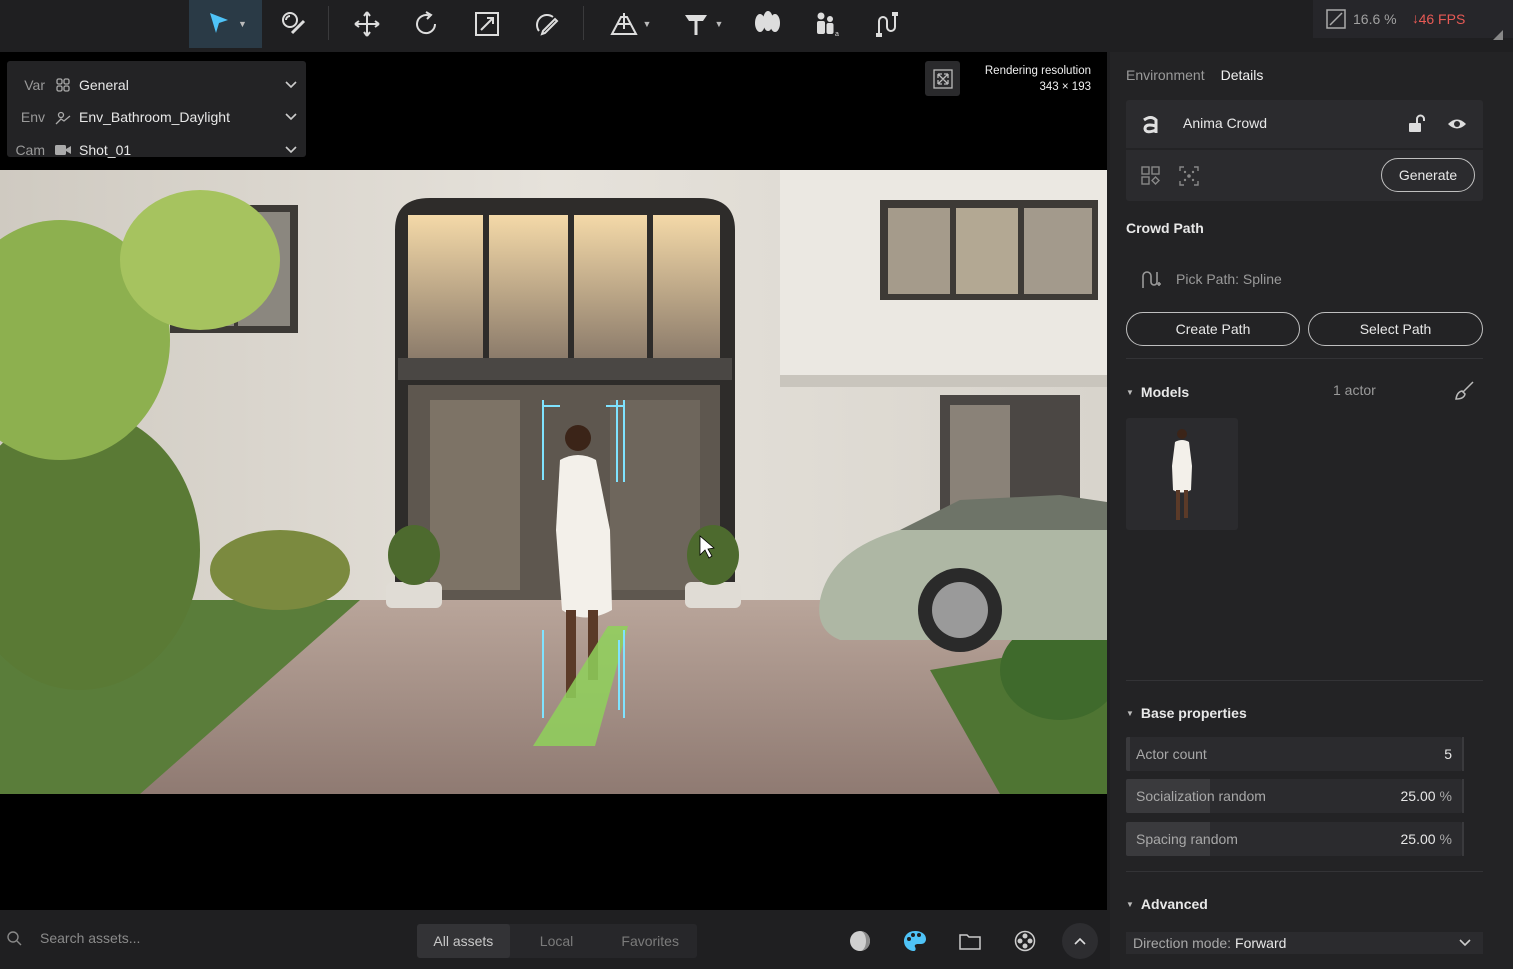 Image resolution: width=1513 pixels, height=969 pixels. I want to click on models-section-header: ▼ Models, so click(1157, 392).